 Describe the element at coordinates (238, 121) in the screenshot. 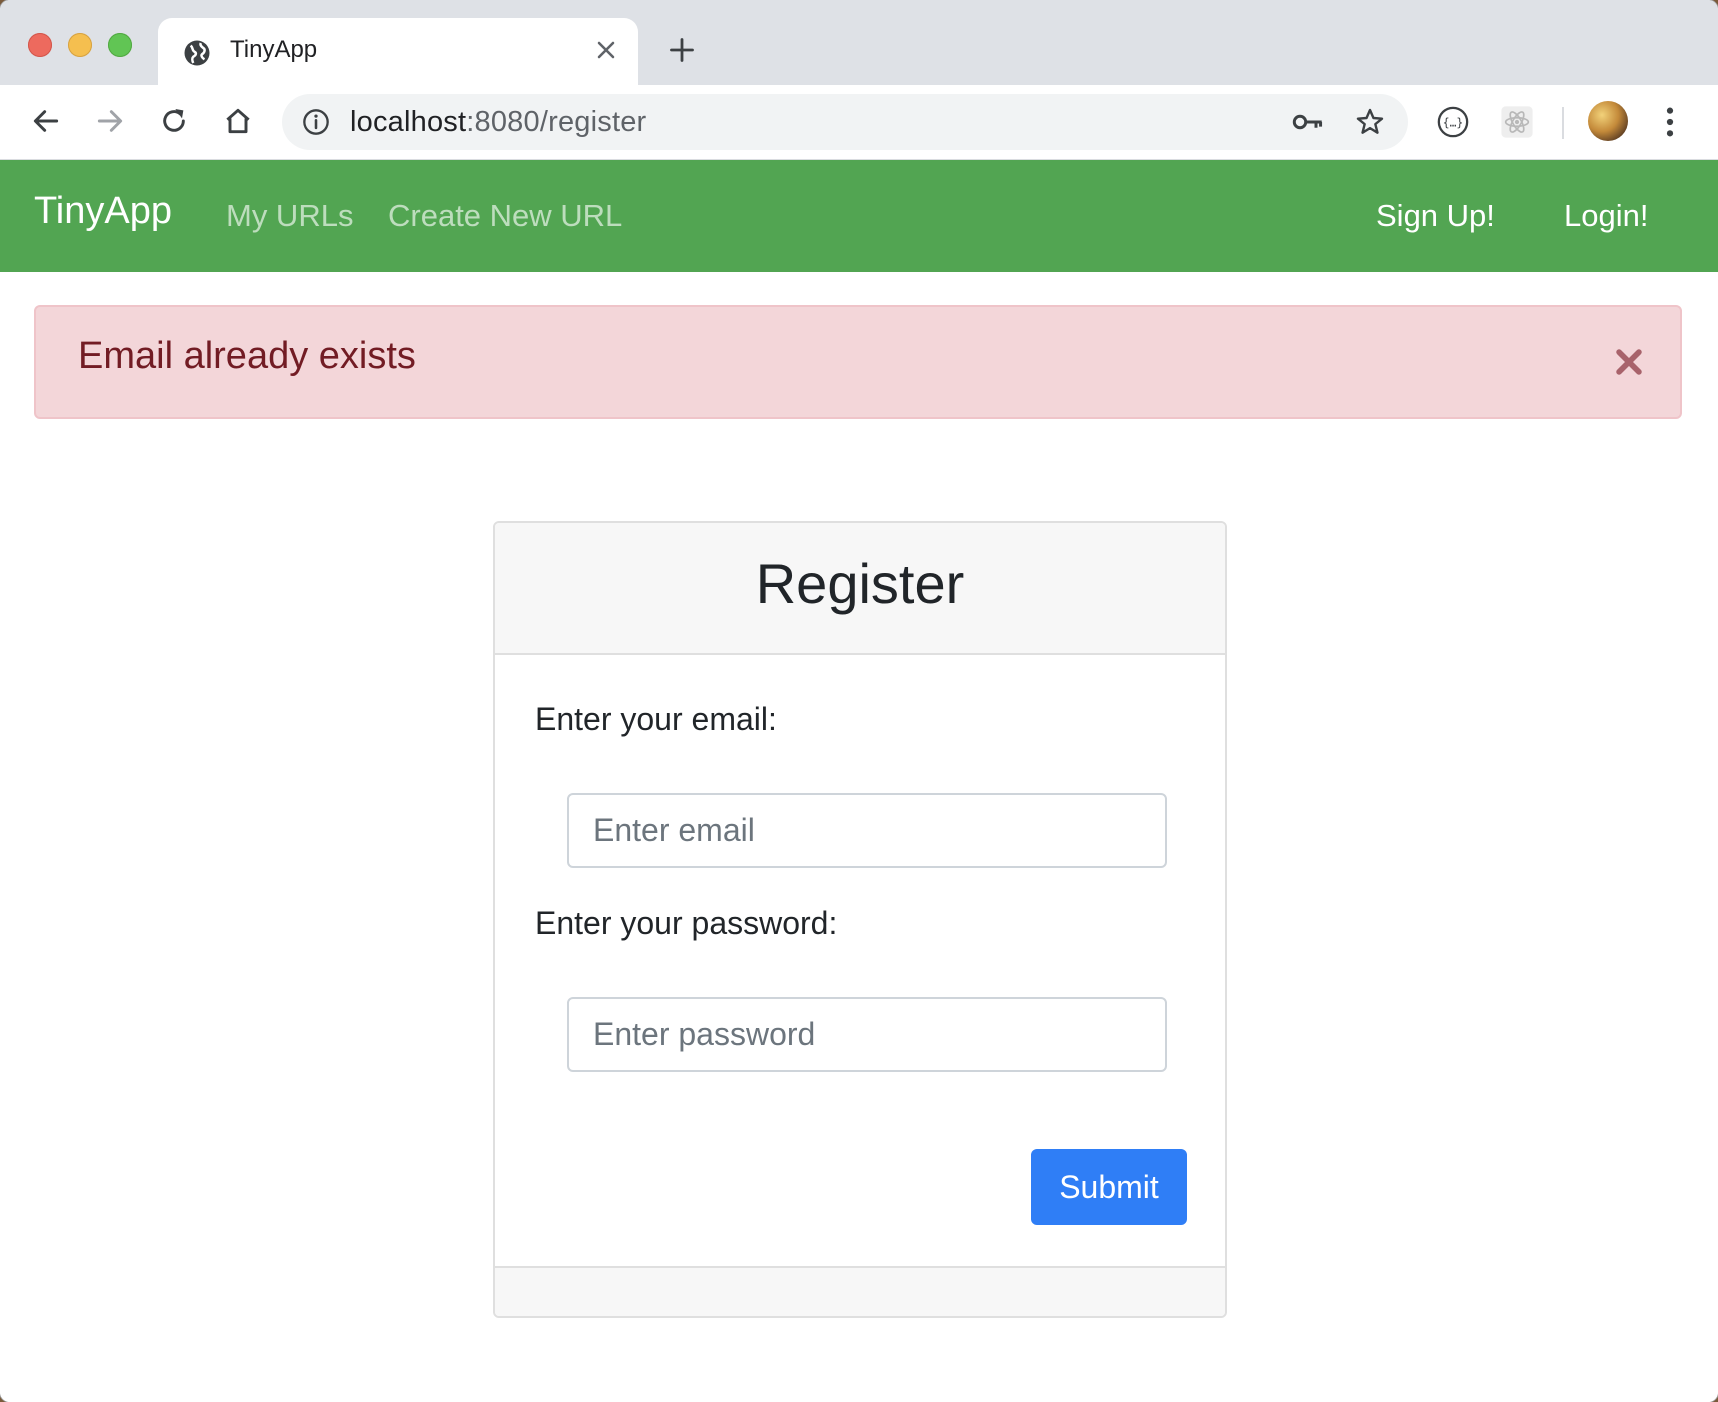

I see `home-icon` at that location.